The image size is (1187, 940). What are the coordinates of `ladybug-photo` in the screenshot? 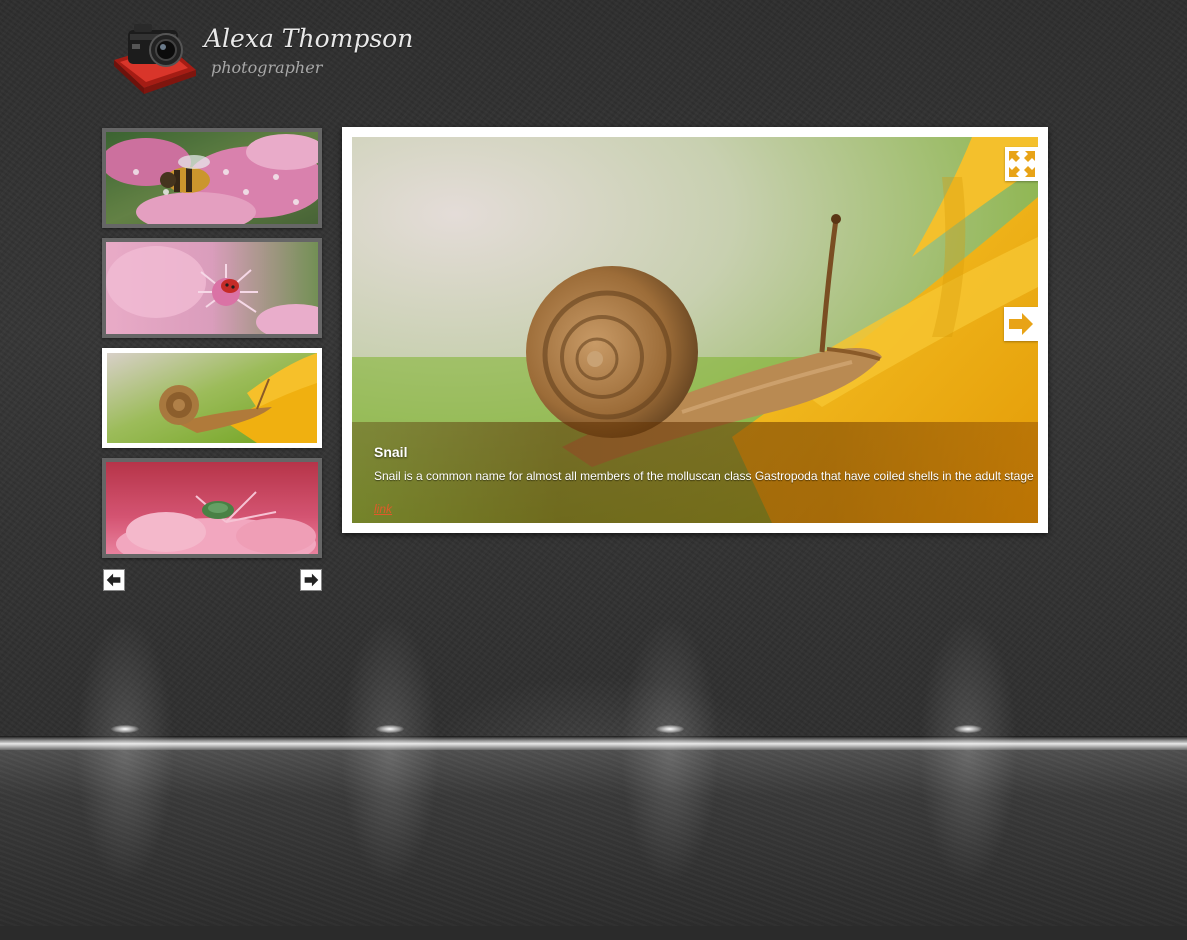 It's located at (212, 288).